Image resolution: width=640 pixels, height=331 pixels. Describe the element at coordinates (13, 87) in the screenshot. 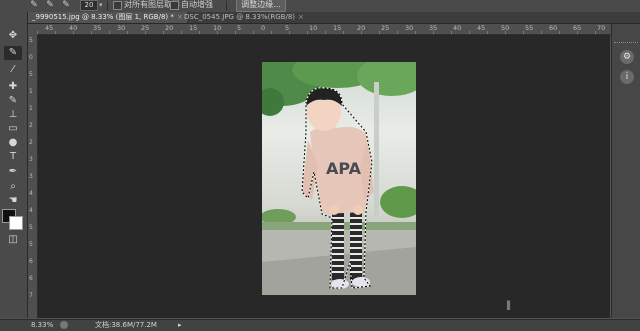

I see `healing-brush-tool-icon: ✚` at that location.